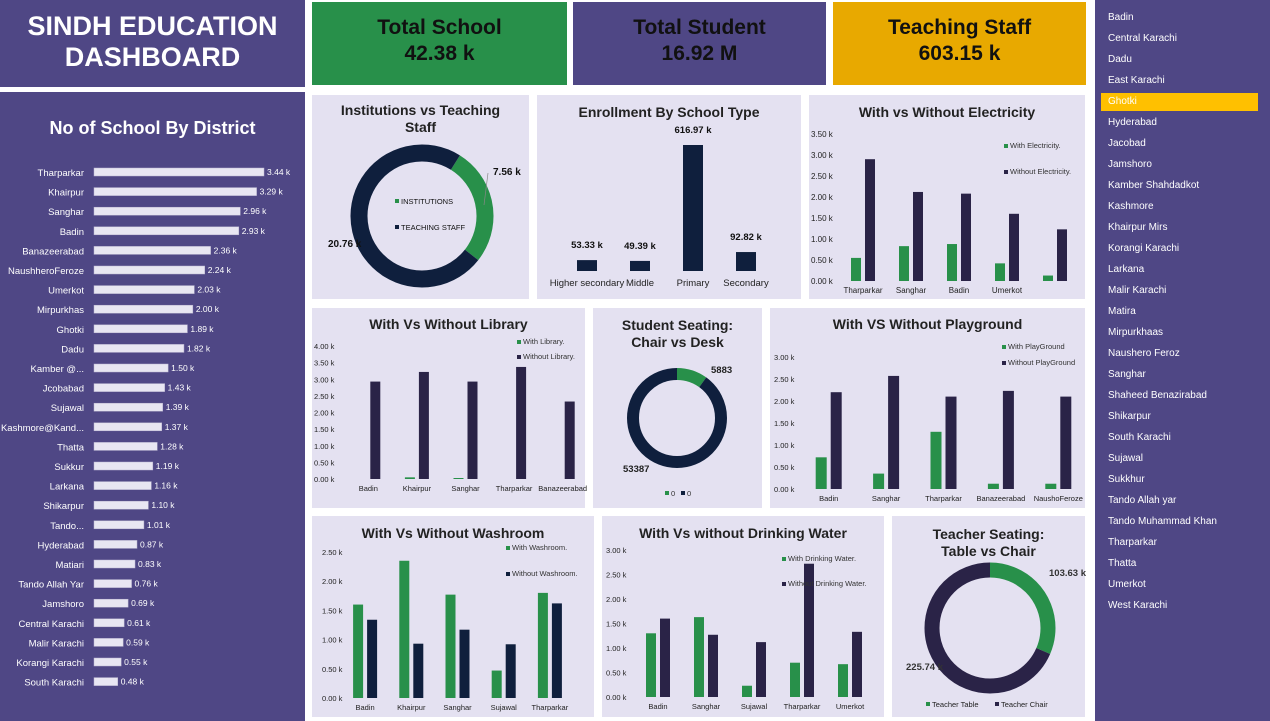  I want to click on legend-label: With Washroom., so click(539, 547).